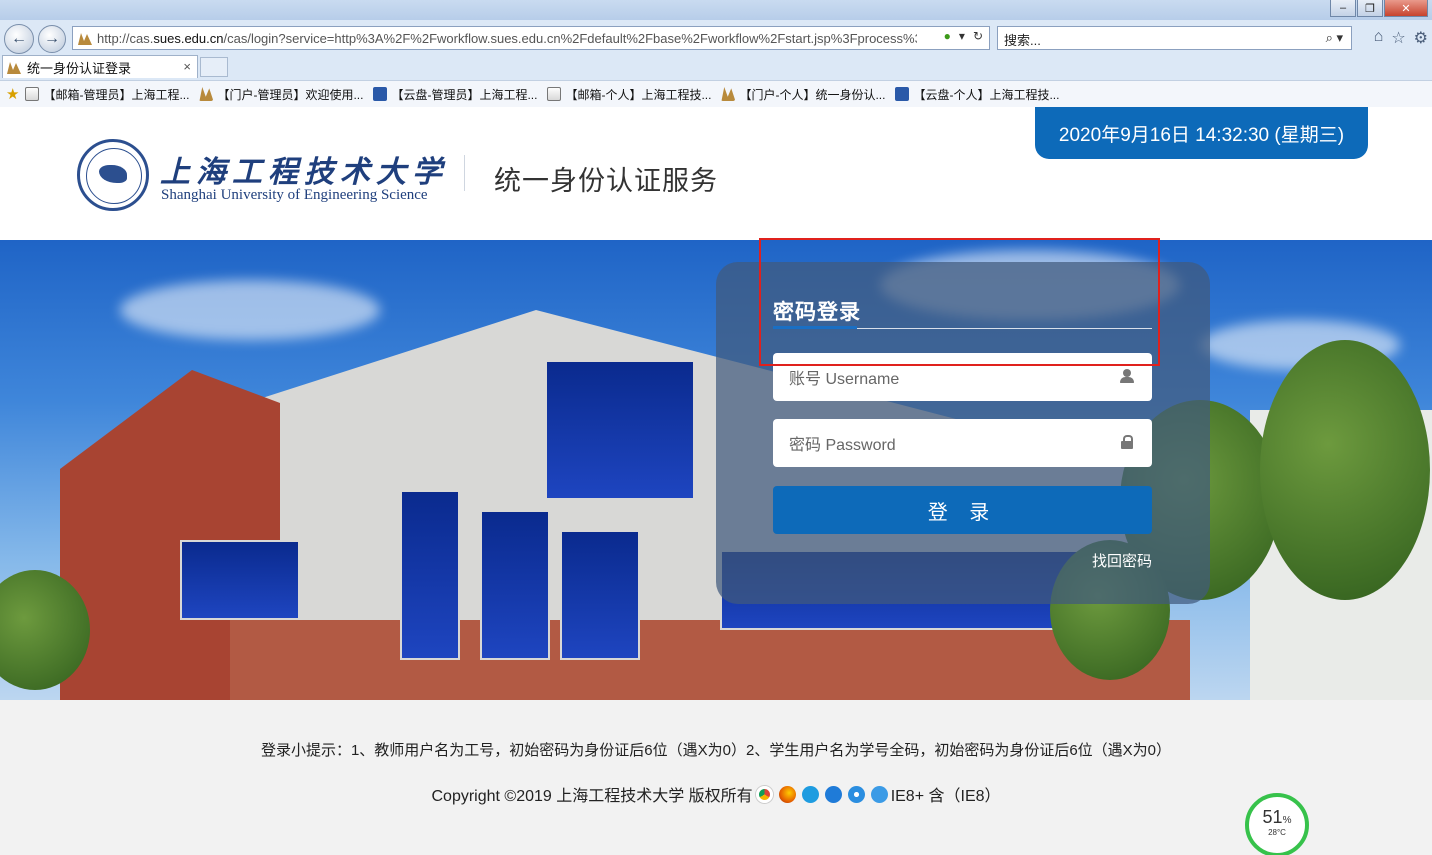 The image size is (1432, 855). I want to click on window-titlebar: – ❐ ✕, so click(716, 10).